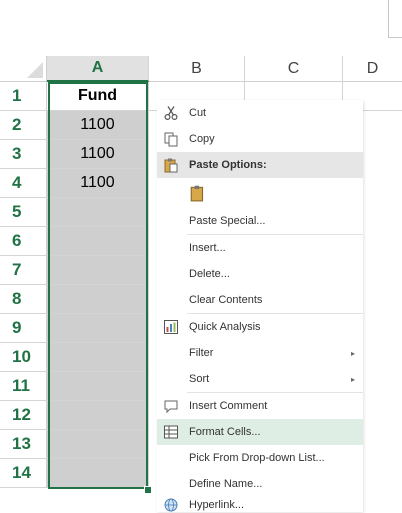 The height and width of the screenshot is (513, 402). Describe the element at coordinates (98, 328) in the screenshot. I see `cell-a9` at that location.